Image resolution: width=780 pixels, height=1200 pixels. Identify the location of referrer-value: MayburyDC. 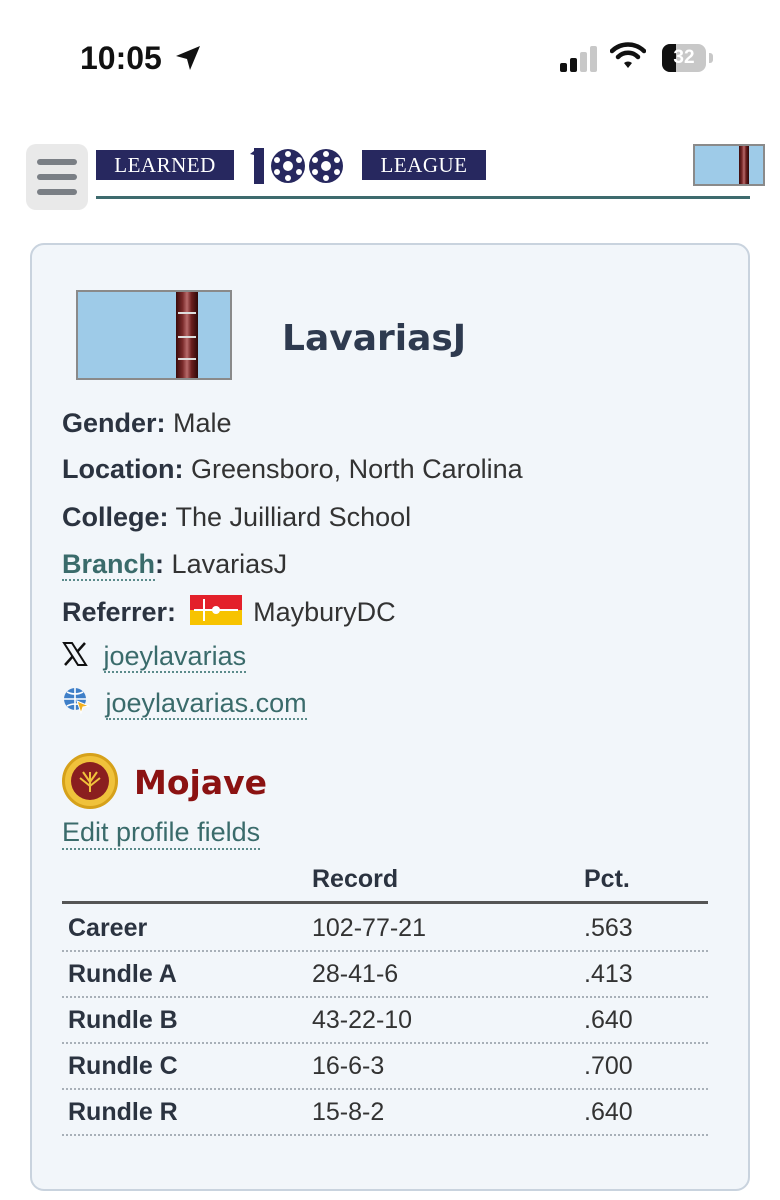
(324, 612).